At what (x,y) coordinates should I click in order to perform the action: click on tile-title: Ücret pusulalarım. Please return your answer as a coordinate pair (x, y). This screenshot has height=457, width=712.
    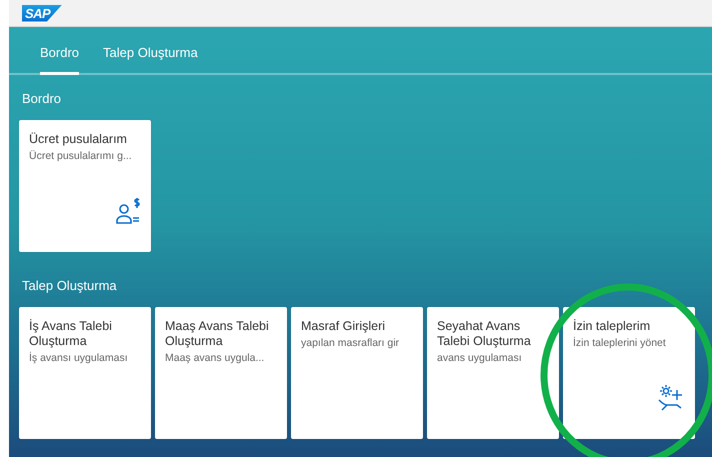
    Looking at the image, I should click on (78, 139).